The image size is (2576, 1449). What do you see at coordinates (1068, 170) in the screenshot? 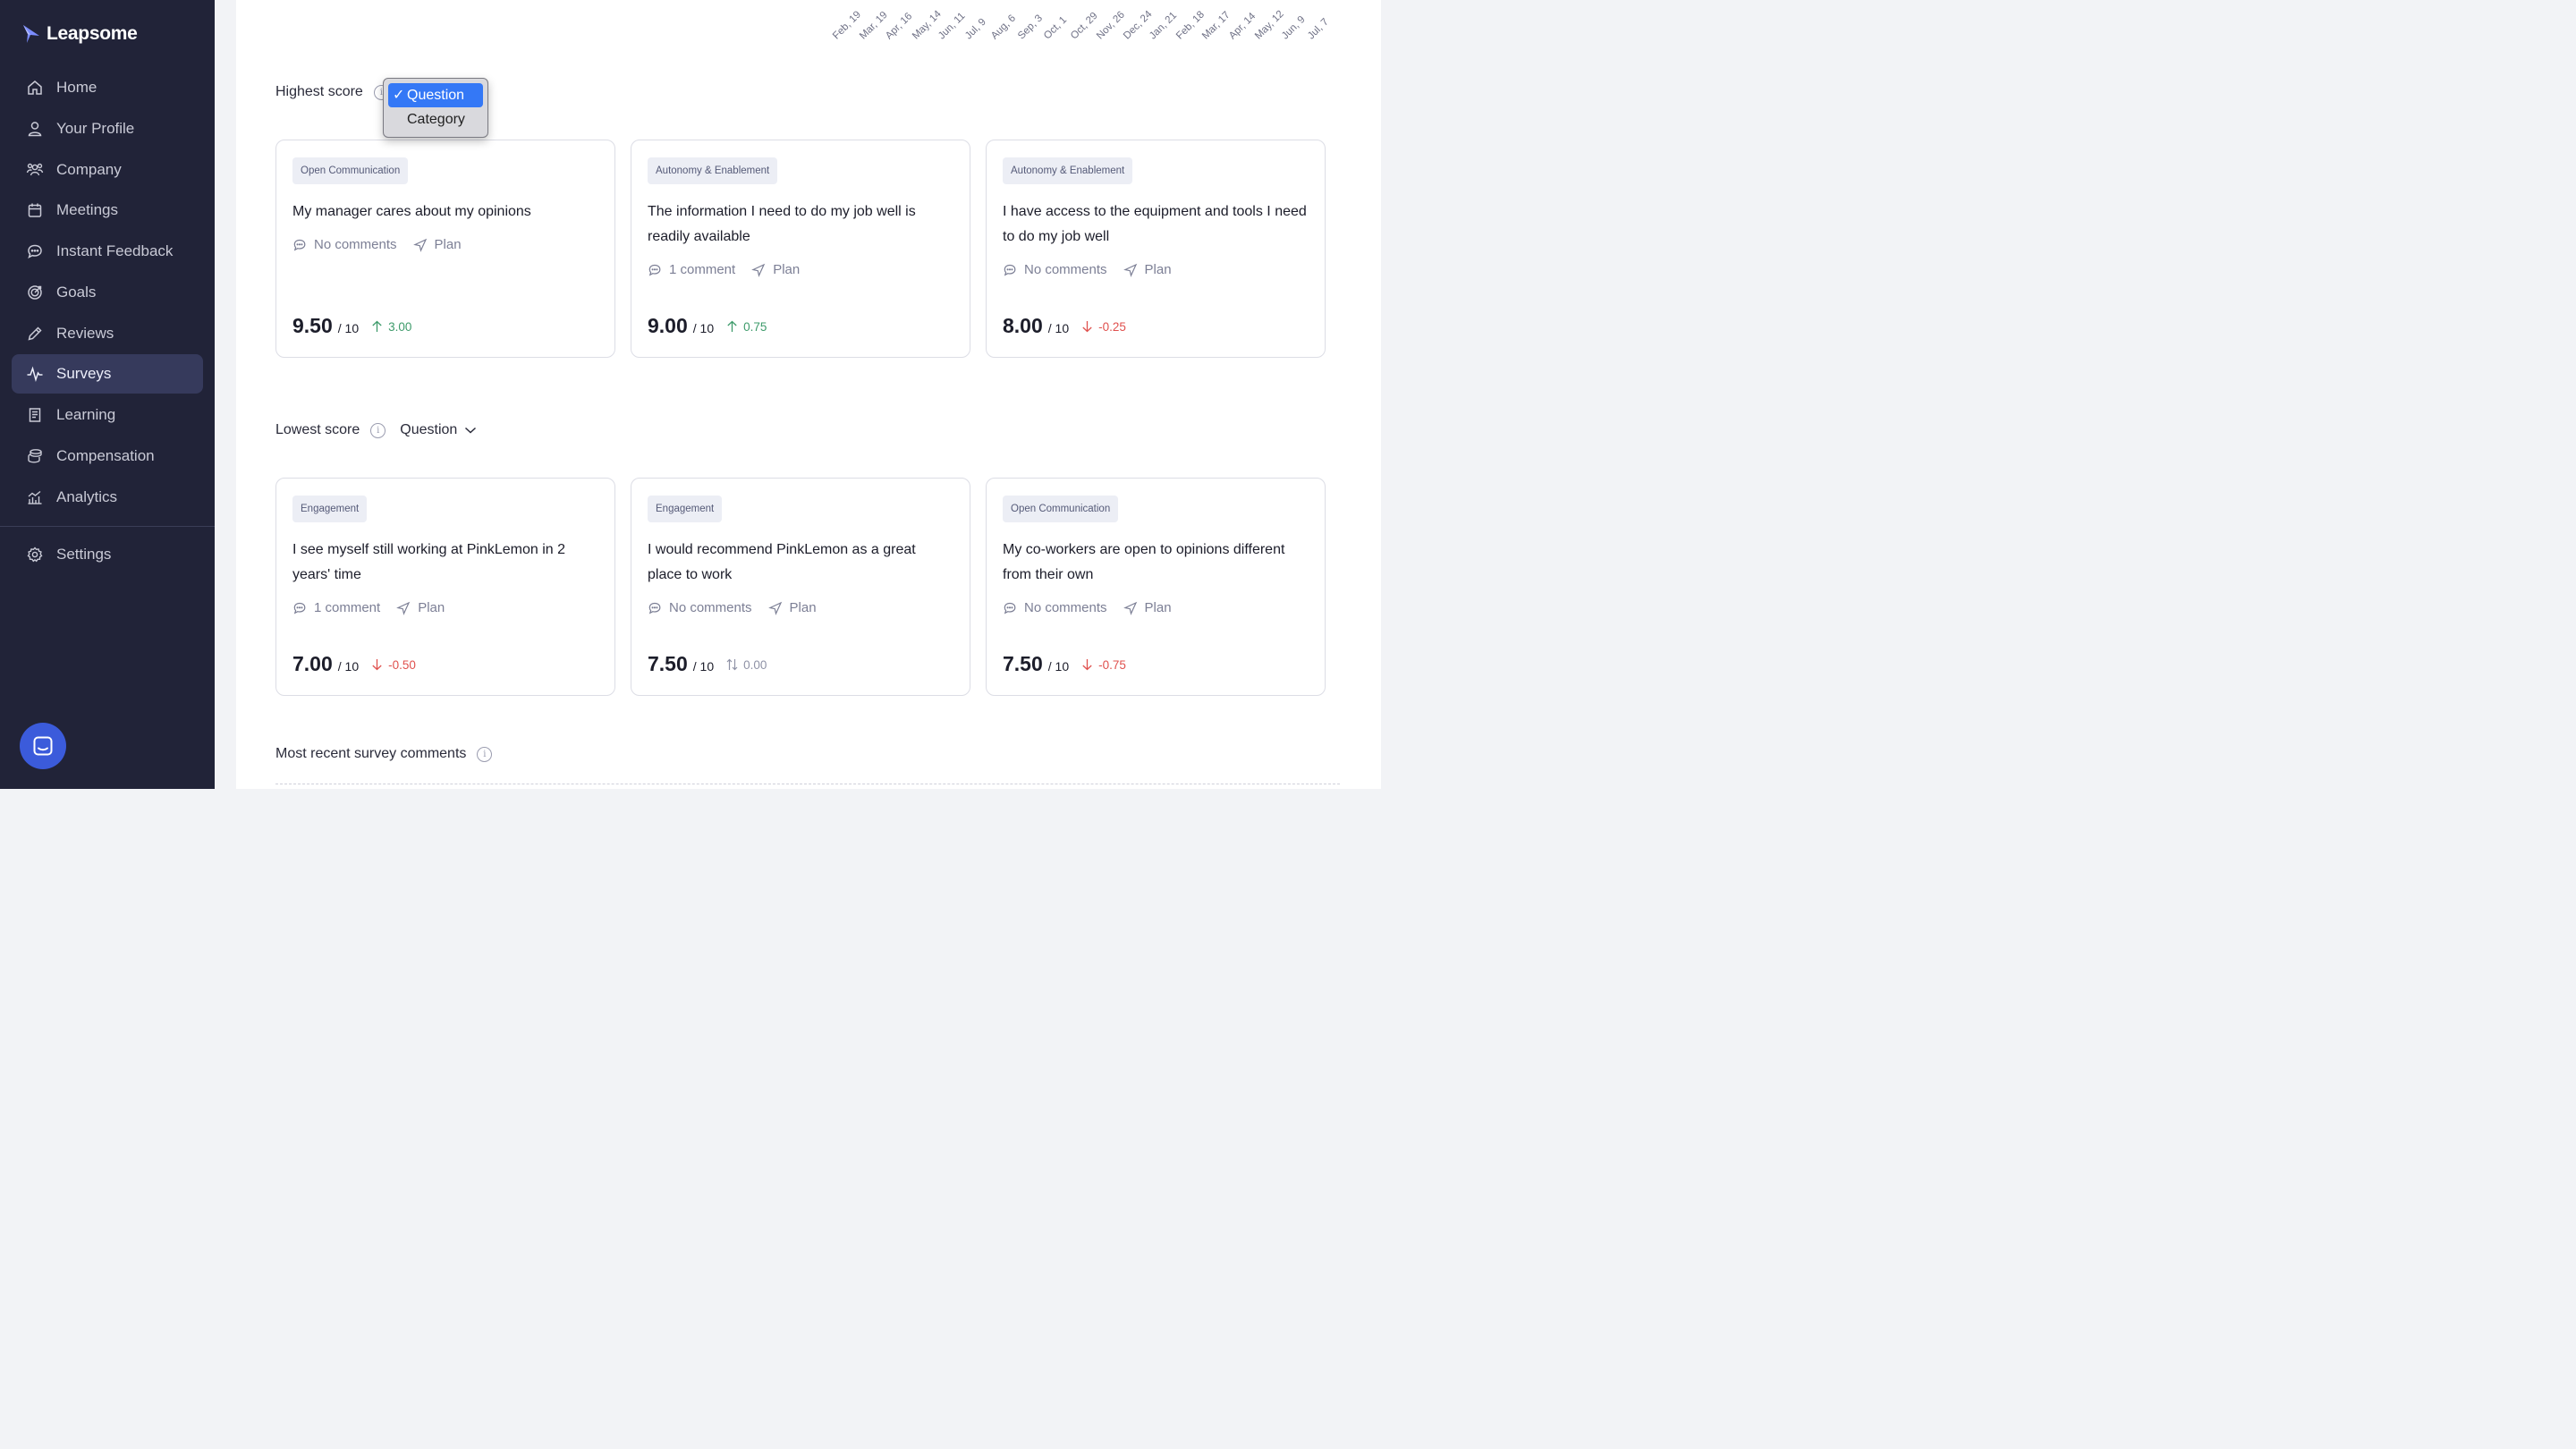
I see `category-tag: Autonomy & Enablement` at bounding box center [1068, 170].